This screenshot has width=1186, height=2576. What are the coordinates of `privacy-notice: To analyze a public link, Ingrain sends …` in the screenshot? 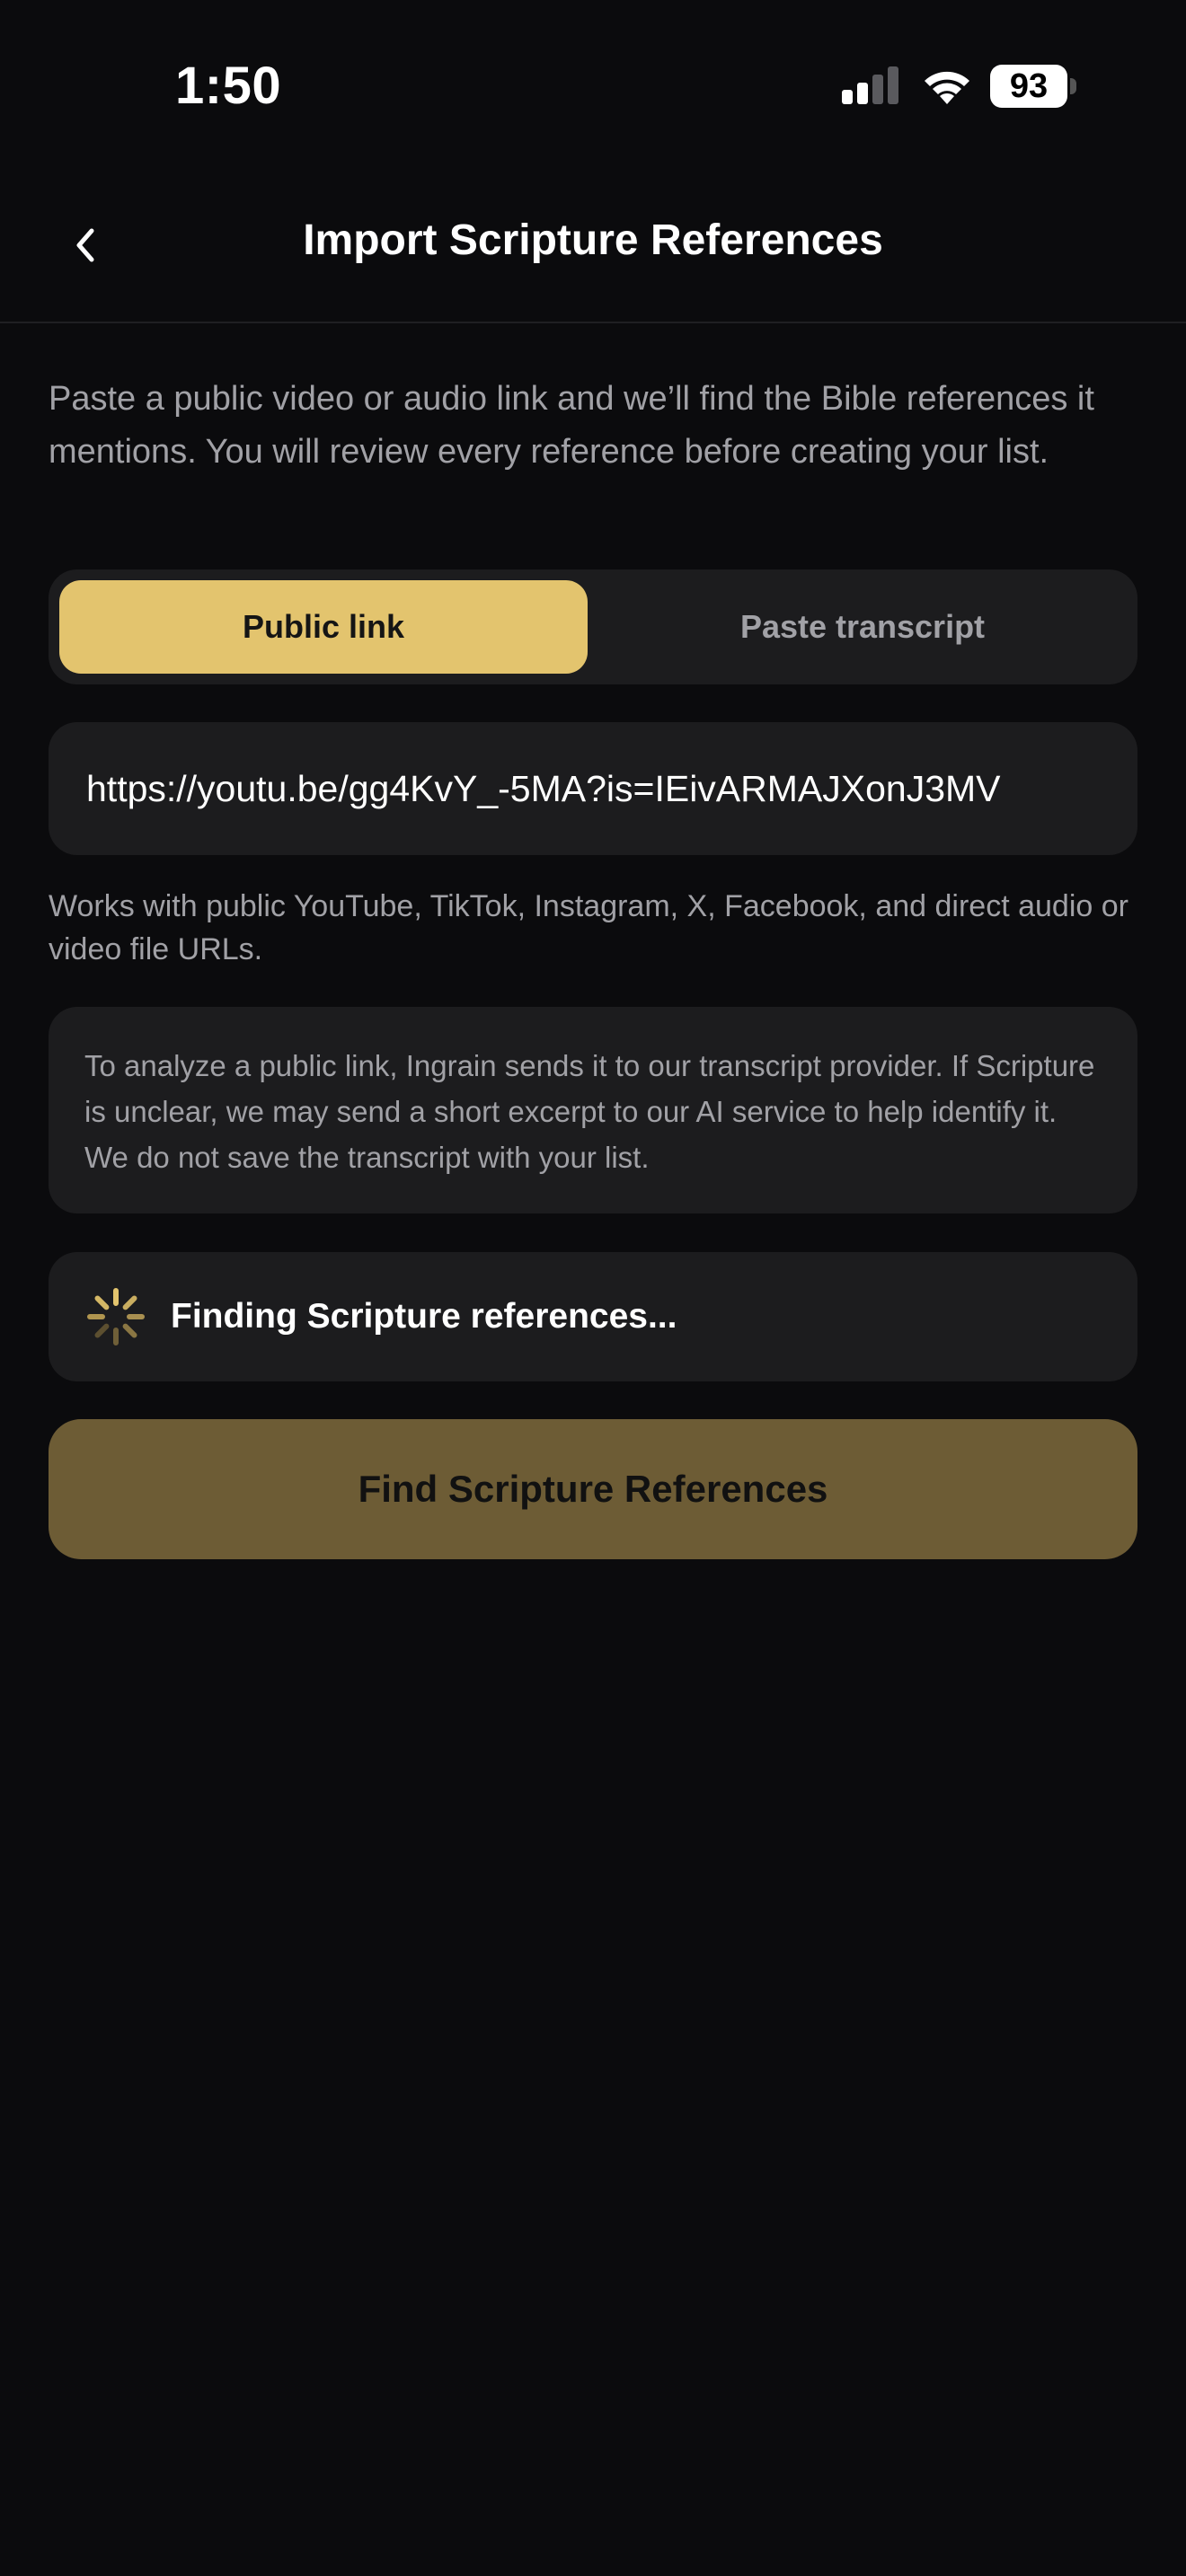 It's located at (593, 1110).